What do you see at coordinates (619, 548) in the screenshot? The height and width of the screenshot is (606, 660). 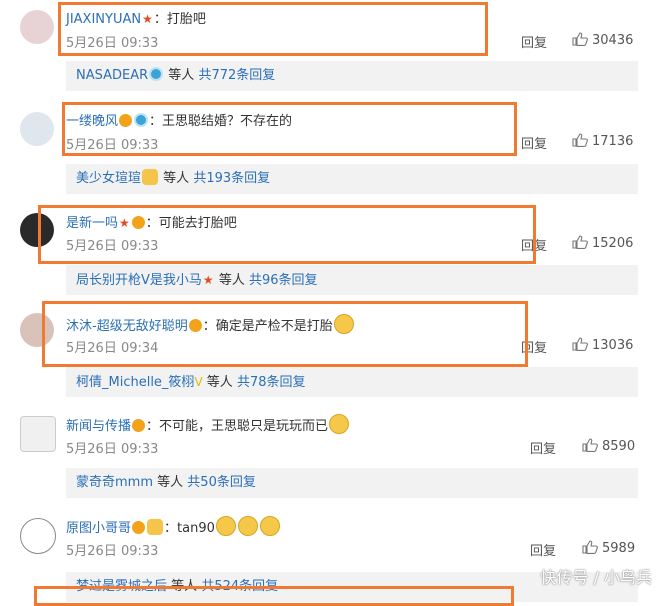 I see `like-count: 5989` at bounding box center [619, 548].